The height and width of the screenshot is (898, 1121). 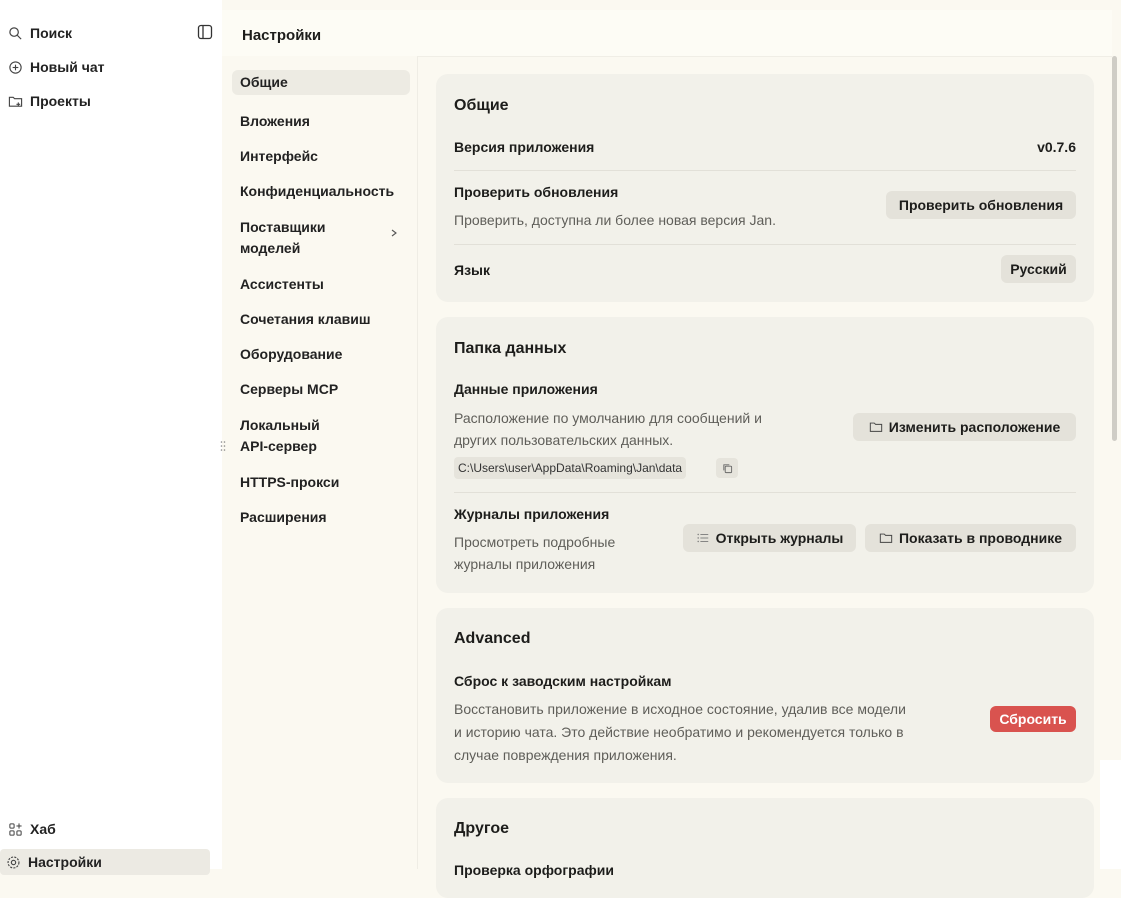 What do you see at coordinates (765, 848) in the screenshot?
I see `other-card: Другое Проверка орфографии` at bounding box center [765, 848].